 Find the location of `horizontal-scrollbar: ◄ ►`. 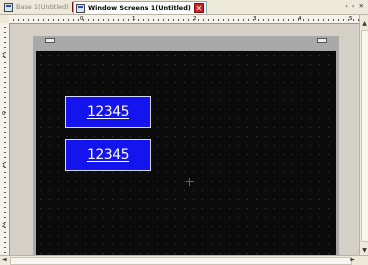

horizontal-scrollbar: ◄ ► is located at coordinates (184, 260).